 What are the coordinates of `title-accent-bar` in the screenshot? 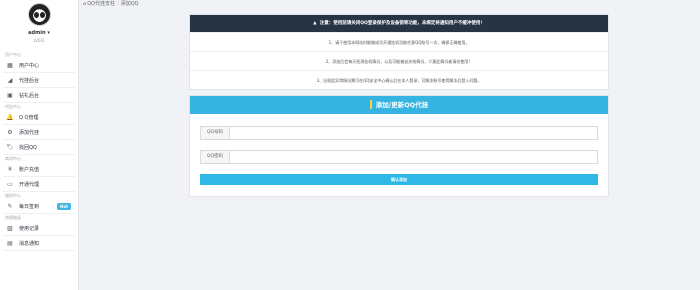 It's located at (370, 104).